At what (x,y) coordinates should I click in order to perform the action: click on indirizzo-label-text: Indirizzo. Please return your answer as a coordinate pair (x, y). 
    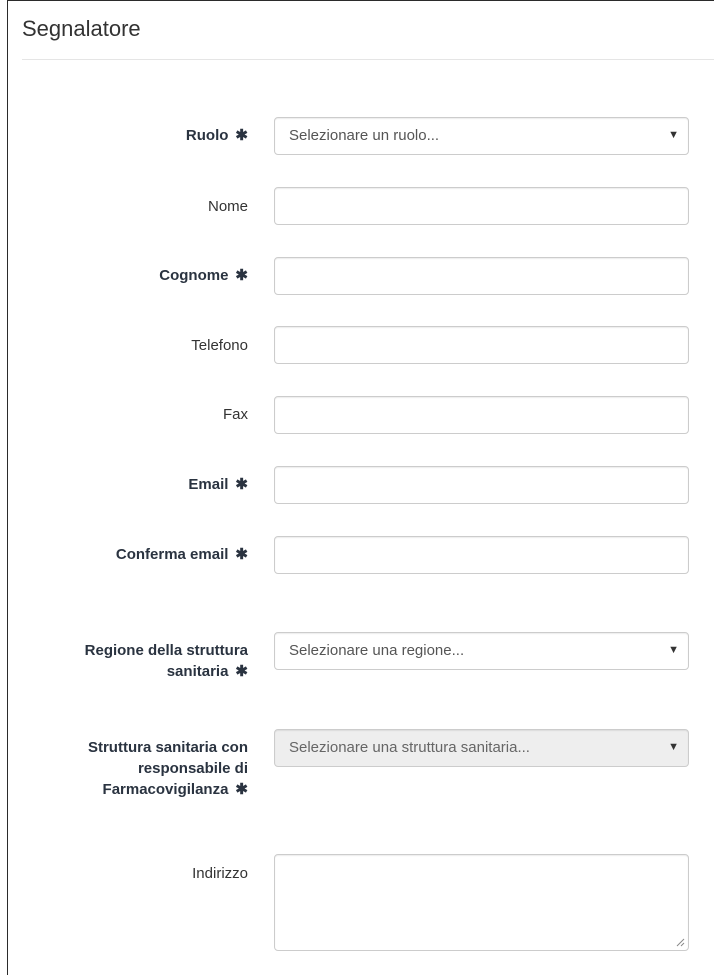
    Looking at the image, I should click on (220, 873).